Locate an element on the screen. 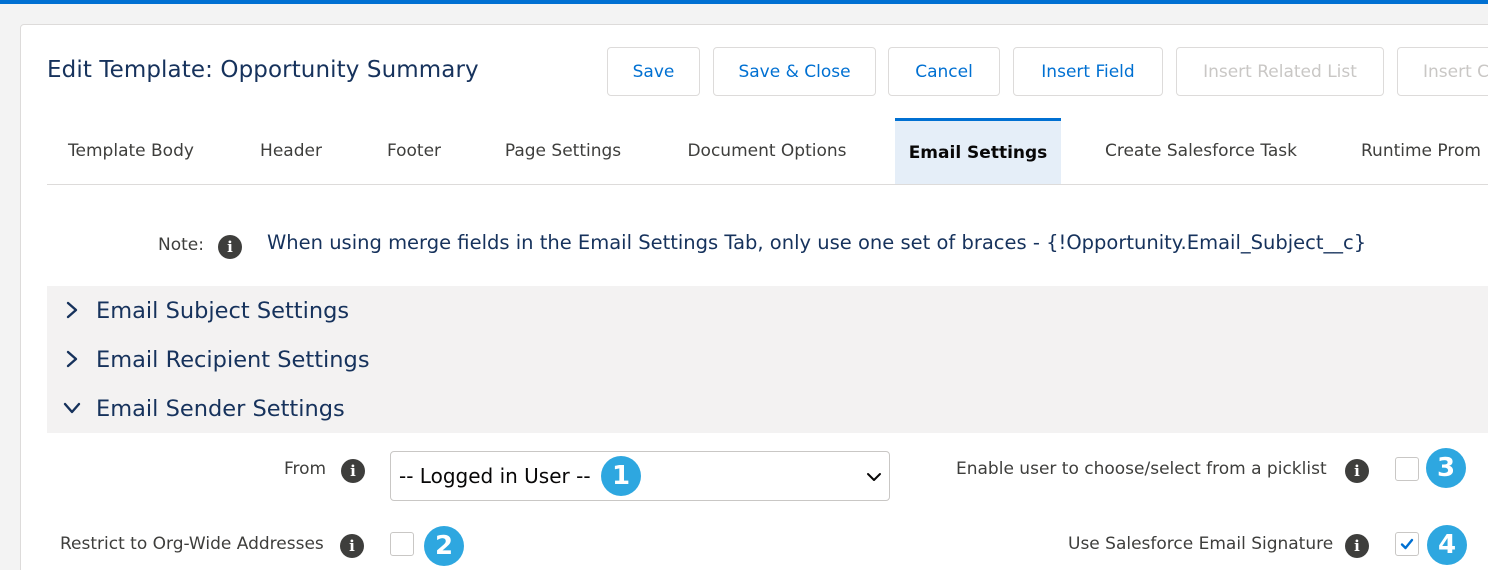 This screenshot has height=570, width=1488. tab-footer: Footer is located at coordinates (414, 151).